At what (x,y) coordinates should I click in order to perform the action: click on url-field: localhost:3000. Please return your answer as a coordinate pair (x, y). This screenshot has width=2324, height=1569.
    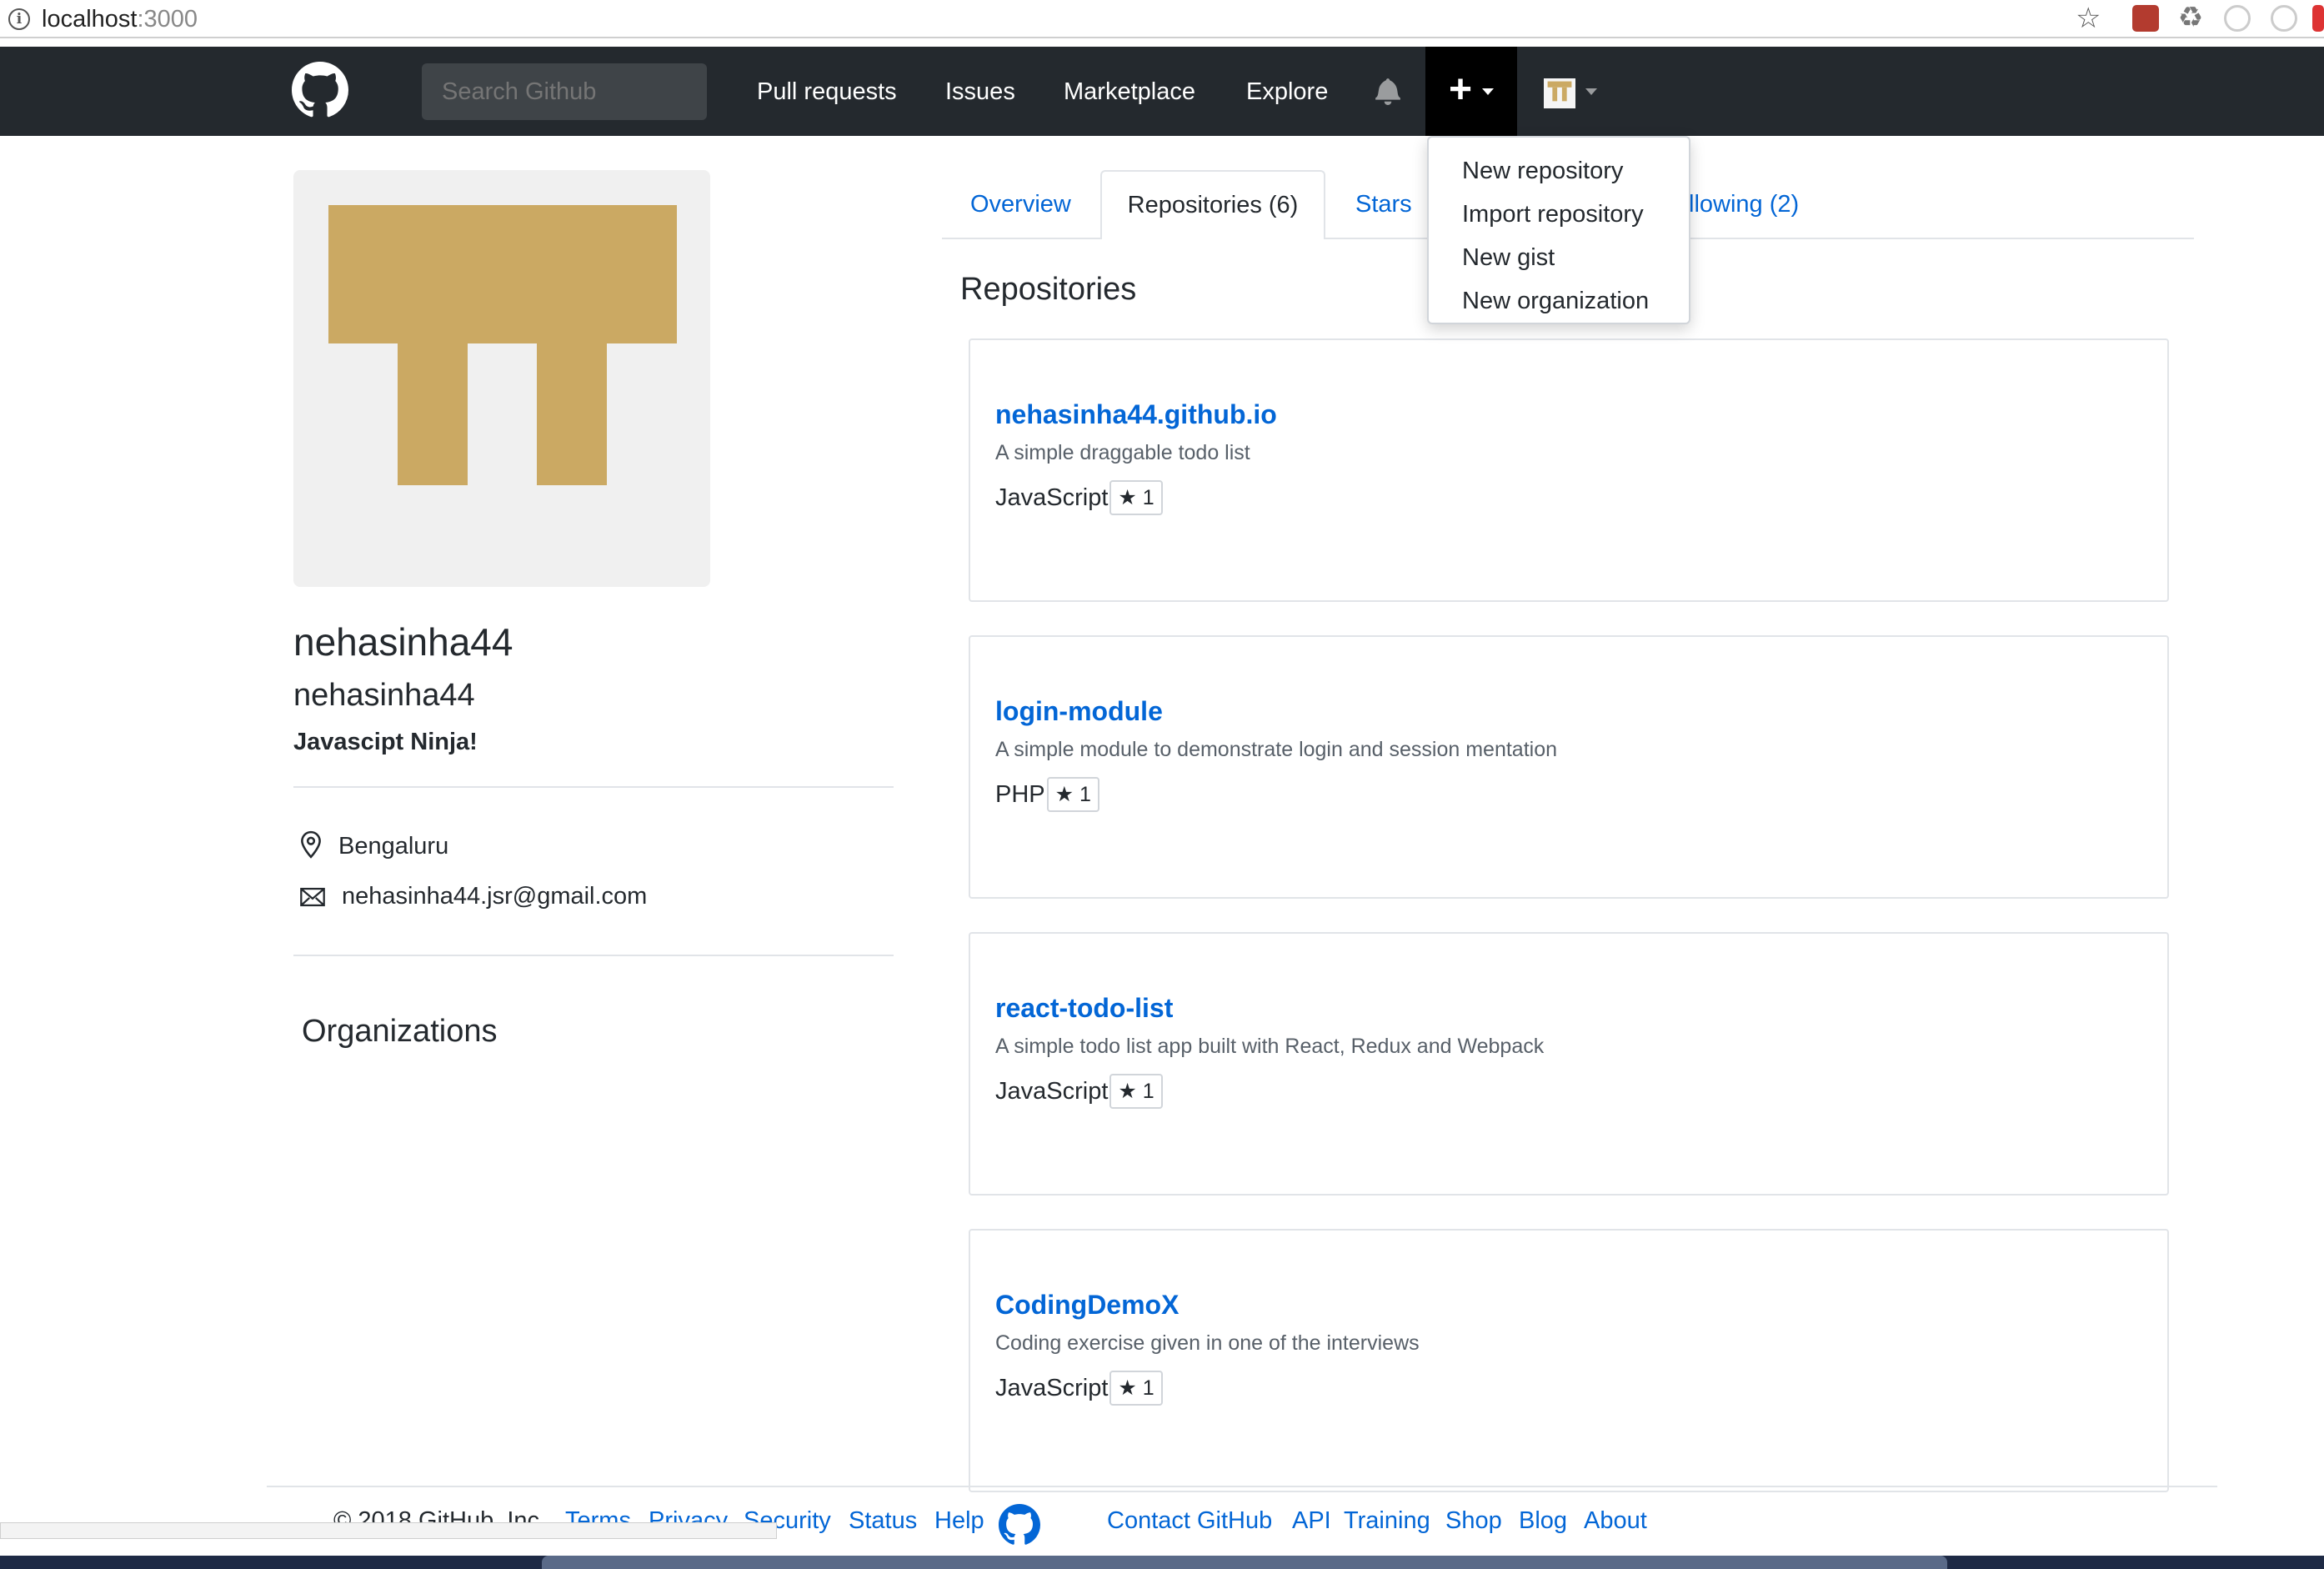
    Looking at the image, I should click on (120, 19).